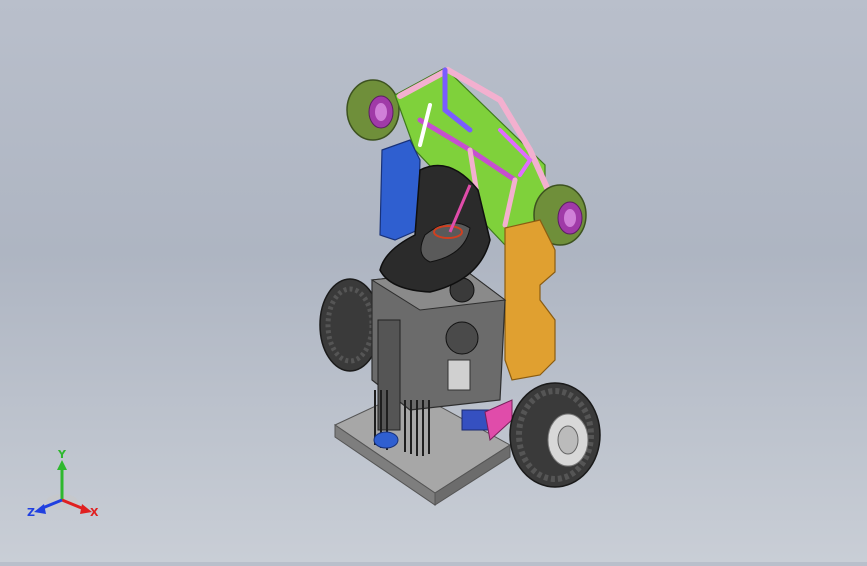  I want to click on side-pod, so click(400, 190).